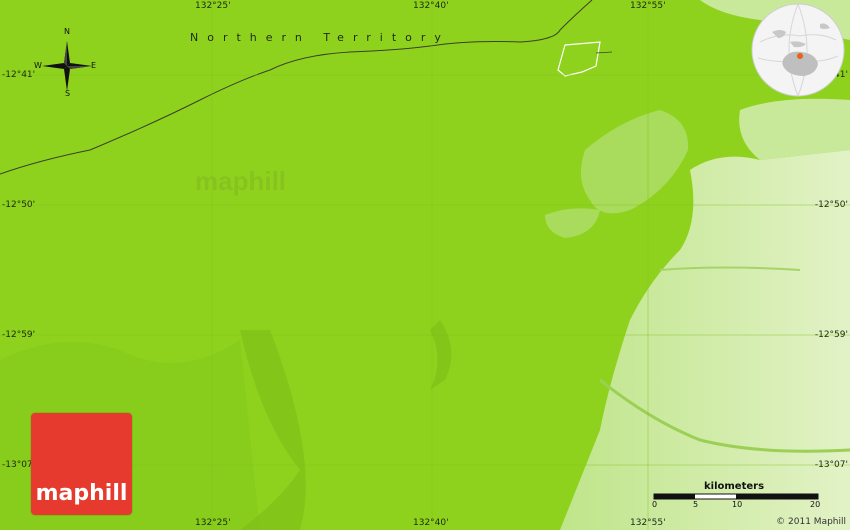 Image resolution: width=850 pixels, height=530 pixels. I want to click on scale-tick-0: 0, so click(655, 504).